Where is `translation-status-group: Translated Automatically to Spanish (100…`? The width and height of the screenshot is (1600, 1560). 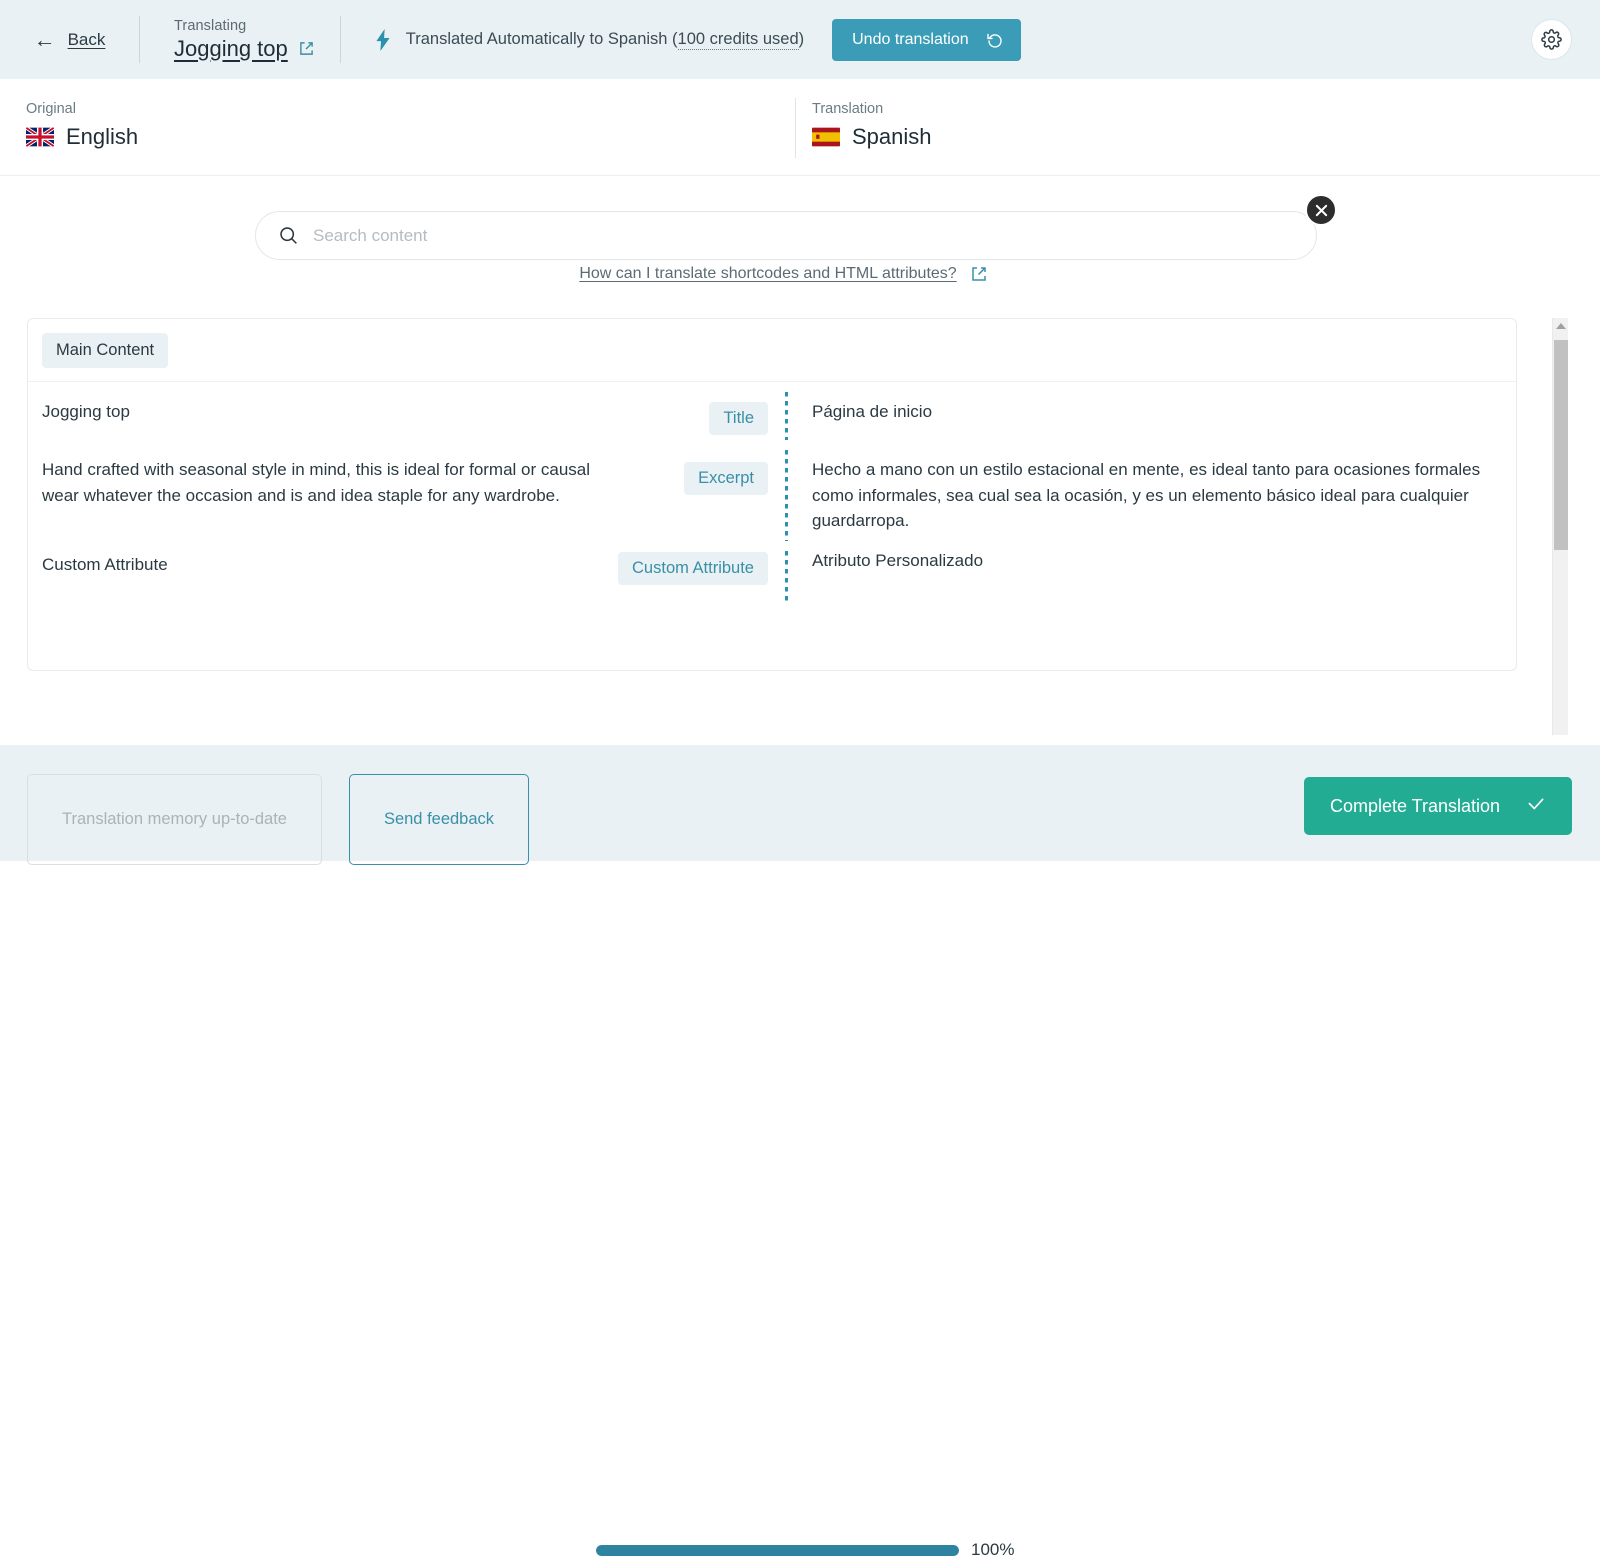
translation-status-group: Translated Automatically to Spanish (100… is located at coordinates (681, 39).